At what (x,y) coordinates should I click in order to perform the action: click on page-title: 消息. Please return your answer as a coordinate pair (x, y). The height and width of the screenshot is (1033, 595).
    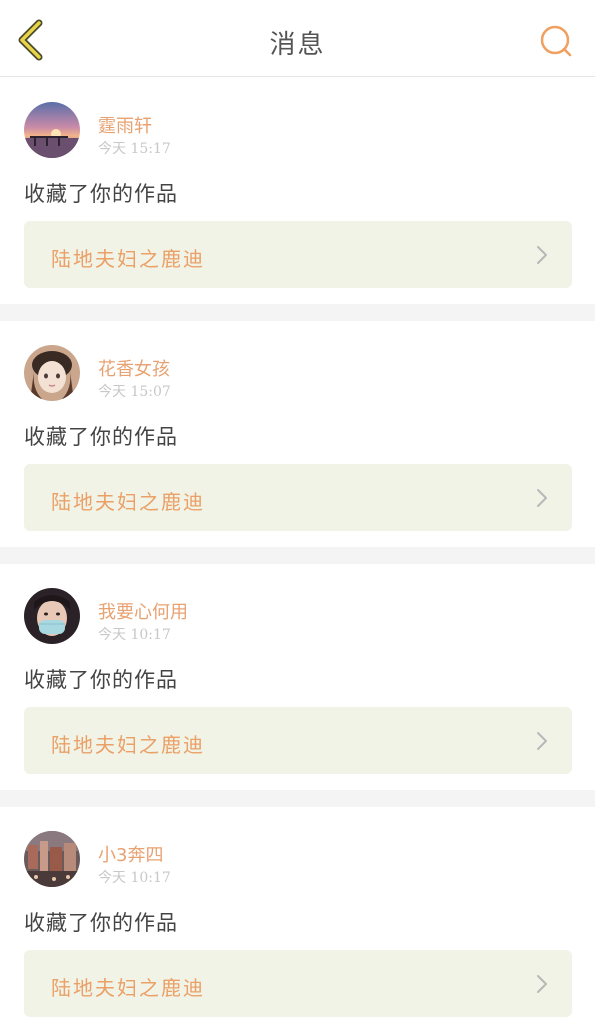
    Looking at the image, I should click on (297, 45).